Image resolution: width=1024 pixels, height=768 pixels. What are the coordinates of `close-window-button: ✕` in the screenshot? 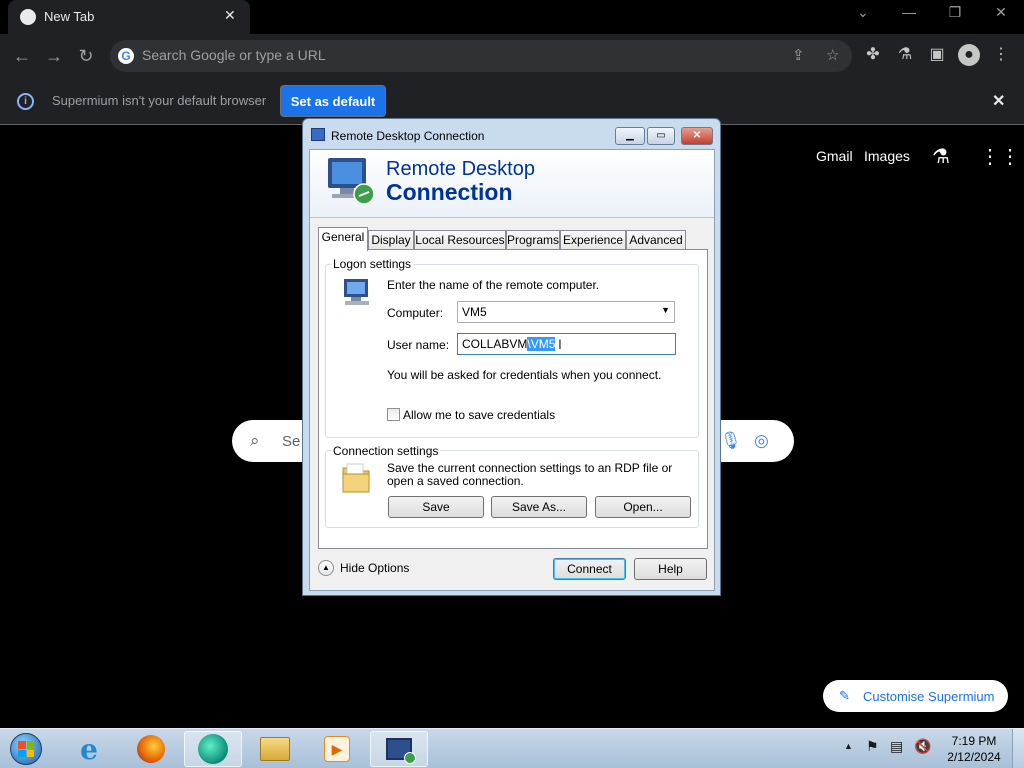 It's located at (1001, 12).